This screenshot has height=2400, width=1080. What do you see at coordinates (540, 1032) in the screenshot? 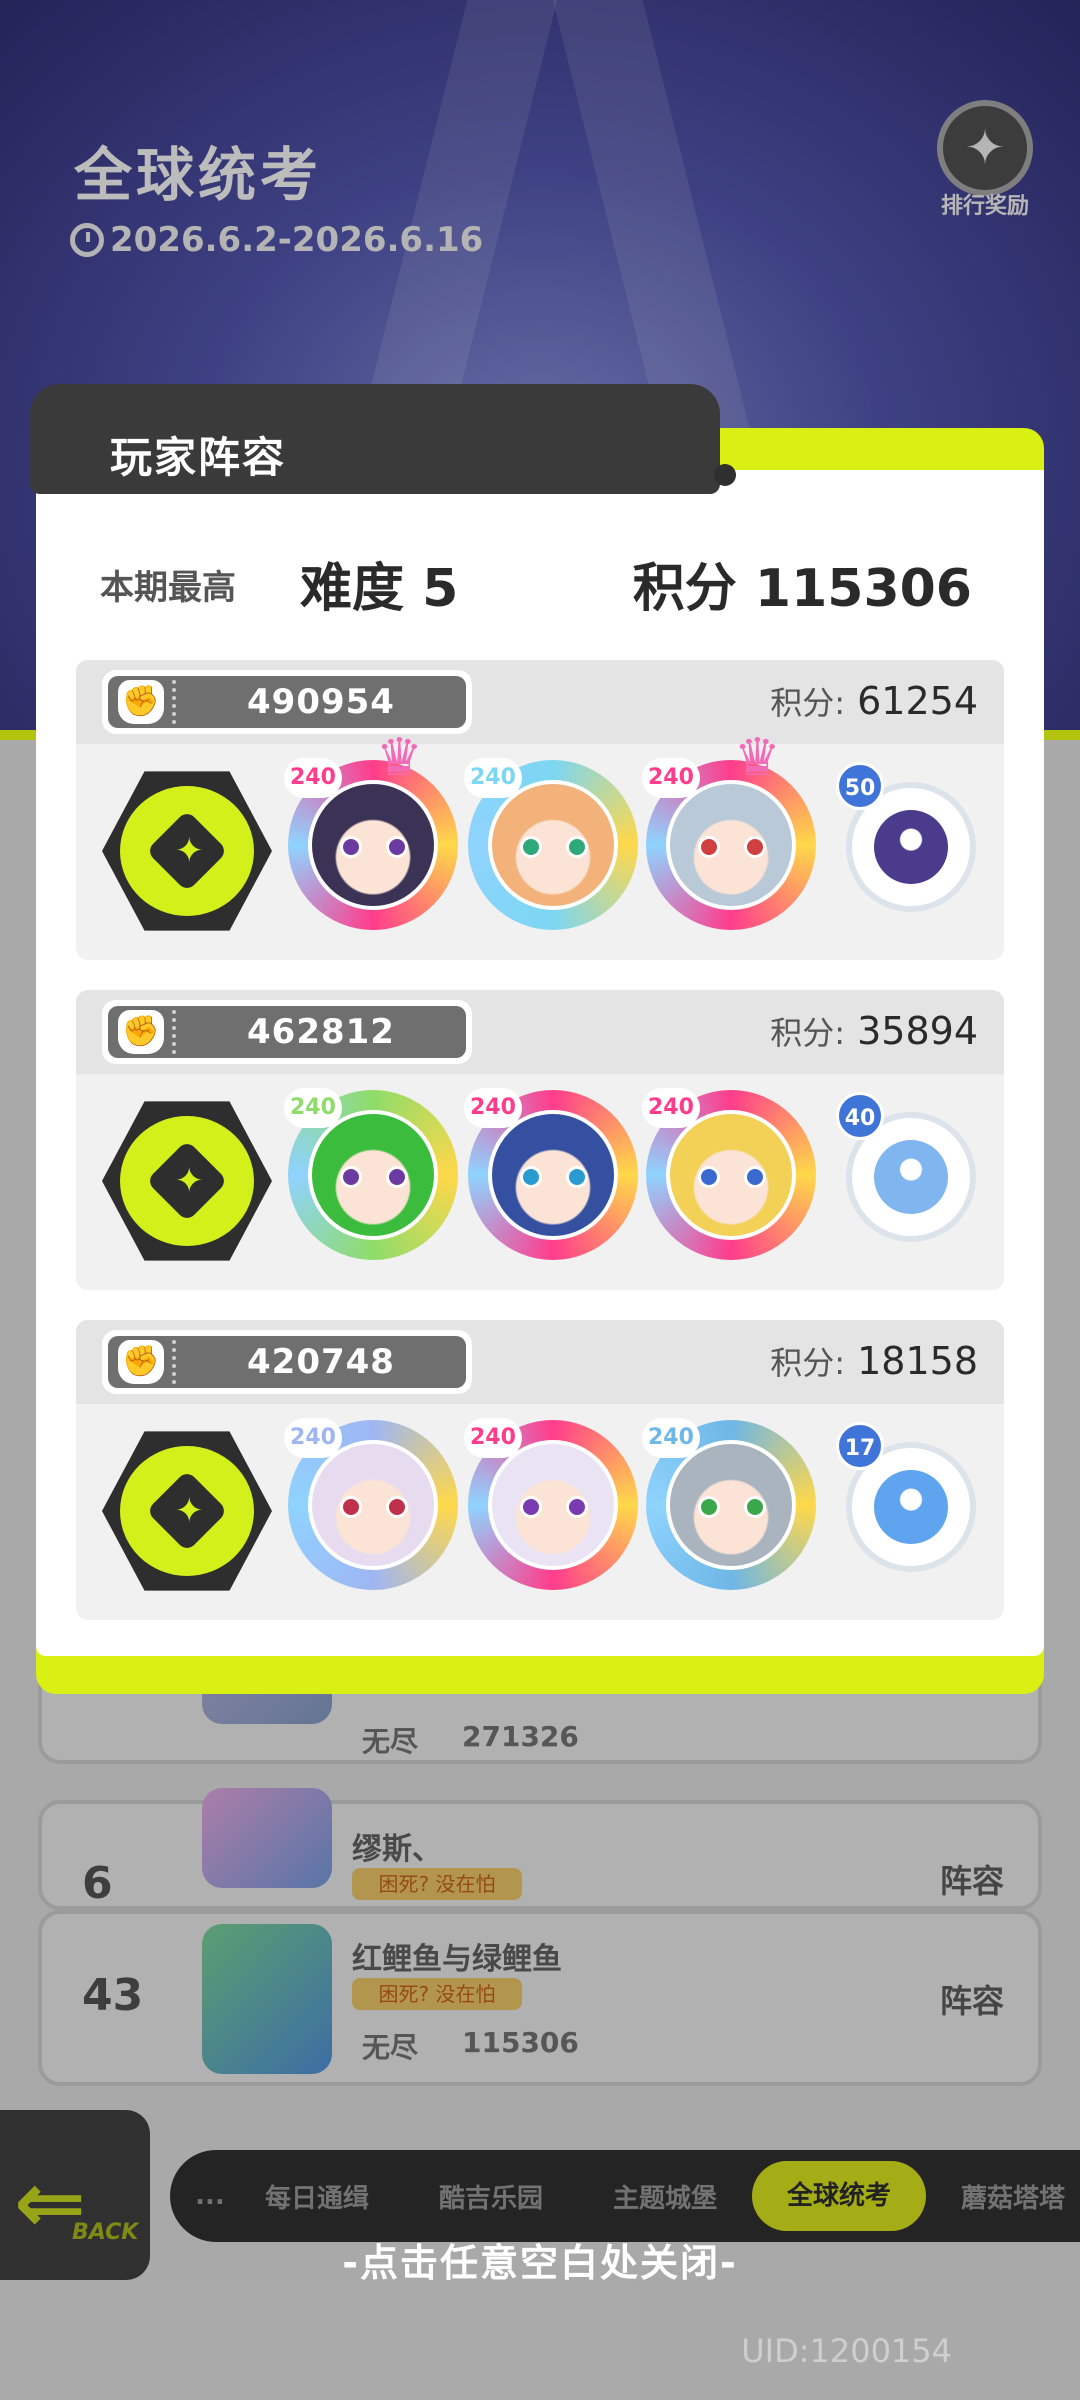
I see `team-card-header: ✊ 462812 积分: 35894` at bounding box center [540, 1032].